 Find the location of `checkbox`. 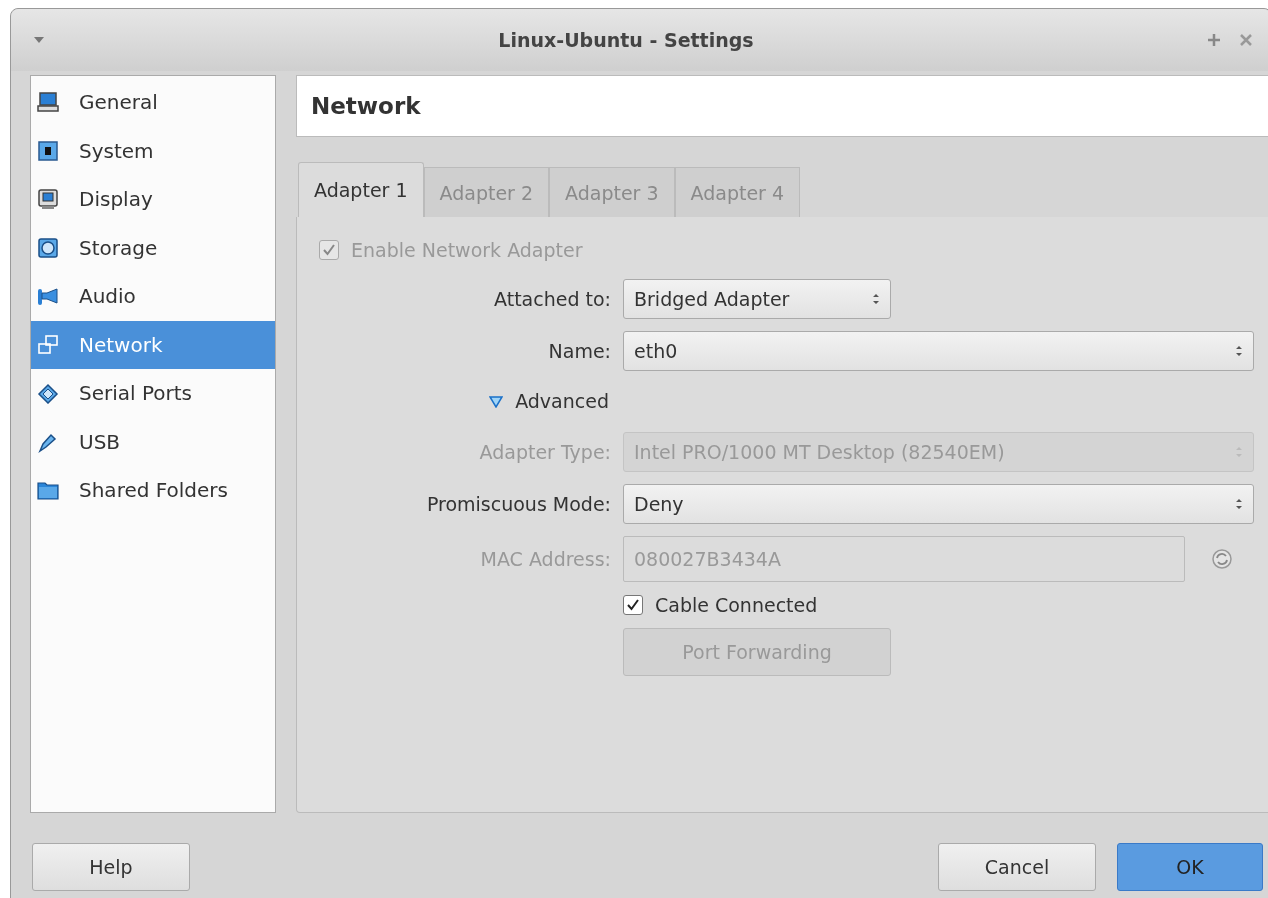

checkbox is located at coordinates (633, 605).